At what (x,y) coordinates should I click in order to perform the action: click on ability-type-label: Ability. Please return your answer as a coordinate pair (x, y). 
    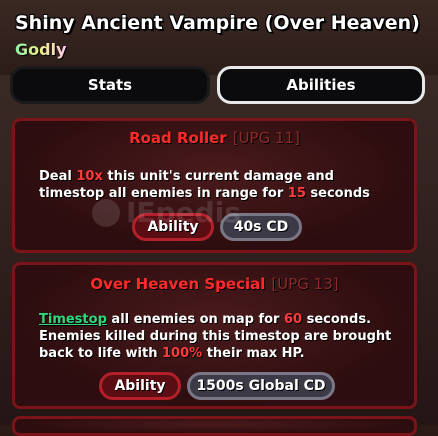
    Looking at the image, I should click on (140, 386).